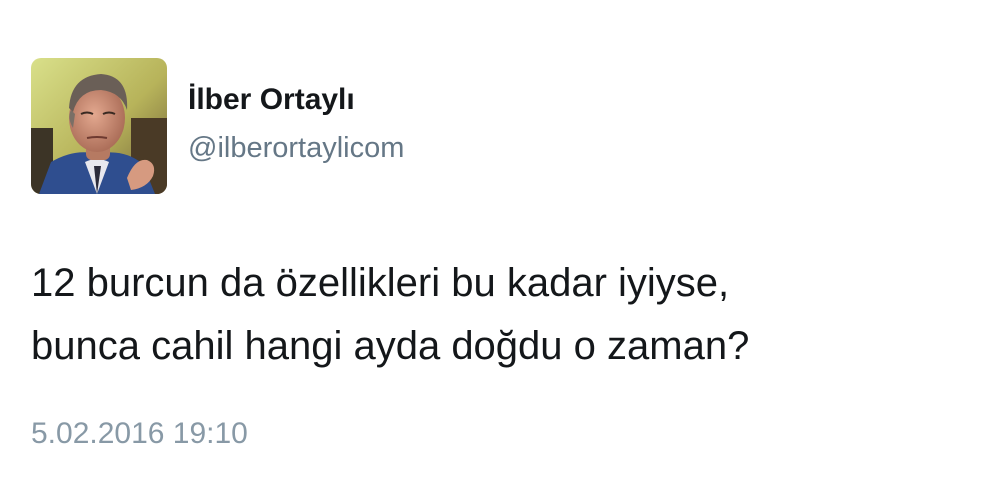 The width and height of the screenshot is (996, 498). What do you see at coordinates (296, 148) in the screenshot?
I see `author-handle: @ilberortaylicom` at bounding box center [296, 148].